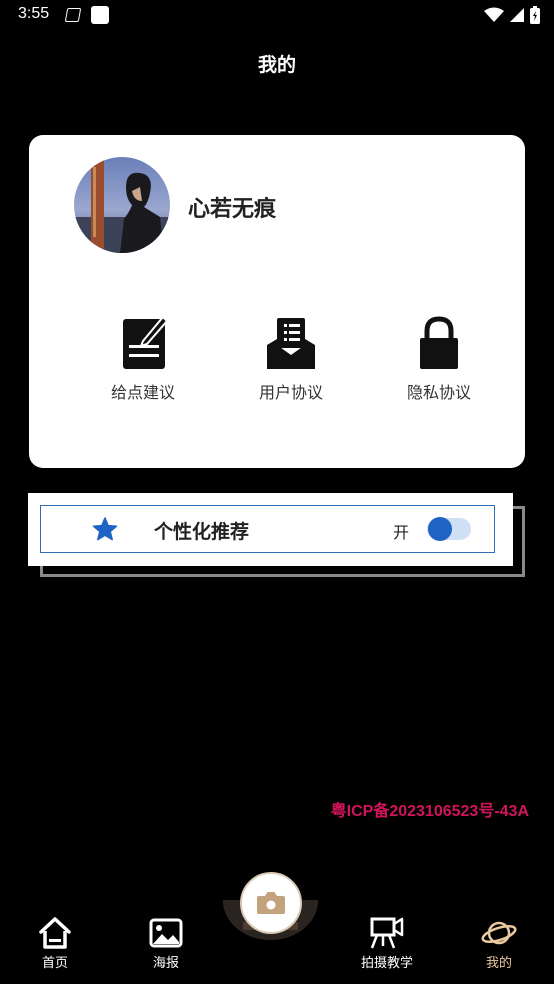 This screenshot has height=984, width=554. What do you see at coordinates (440, 529) in the screenshot?
I see `toggle-knob` at bounding box center [440, 529].